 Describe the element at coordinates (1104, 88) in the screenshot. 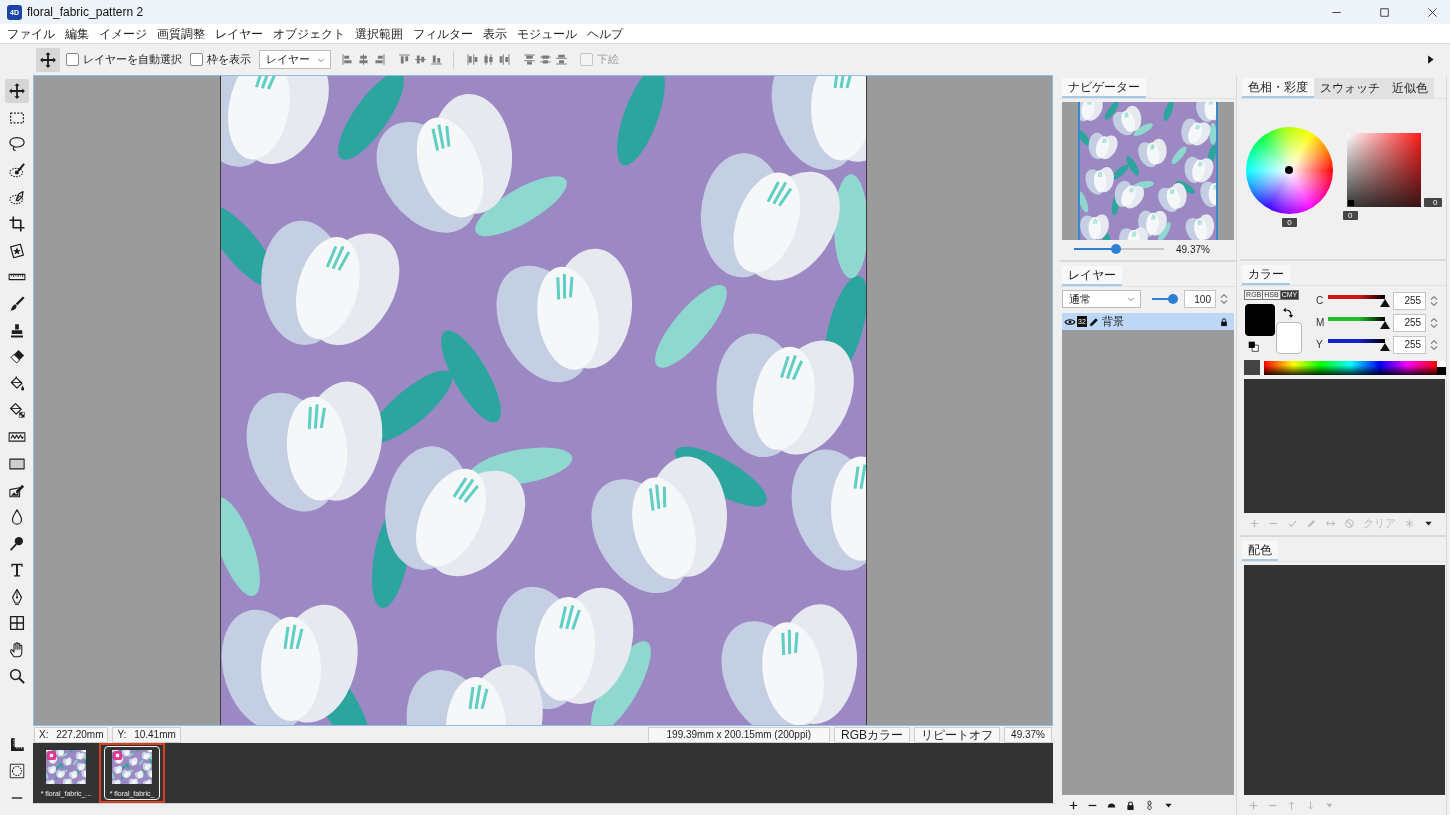

I see `navigator-tab: ナビゲーター` at that location.